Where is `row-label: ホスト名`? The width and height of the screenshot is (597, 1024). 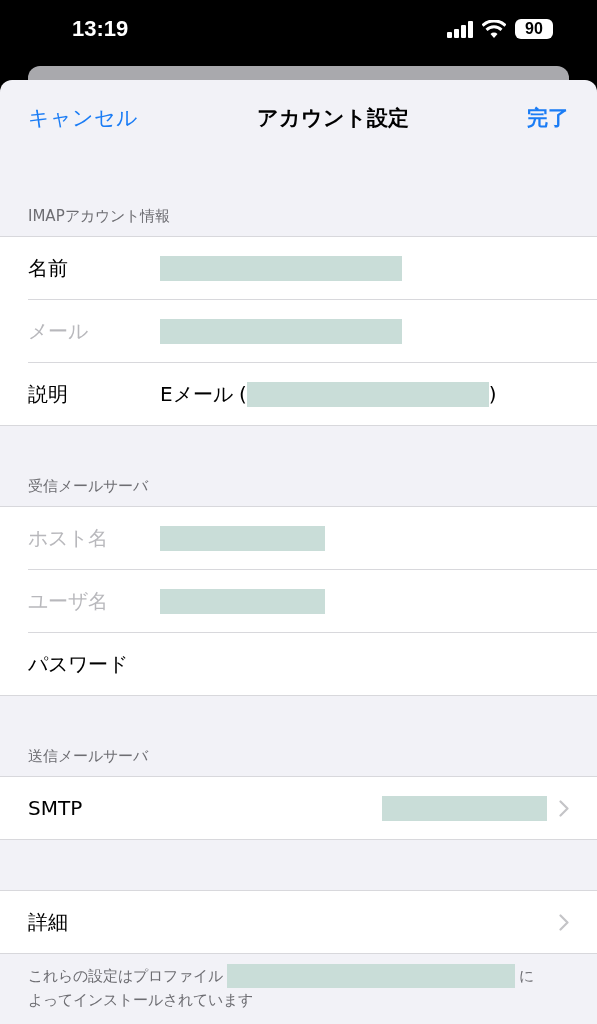 row-label: ホスト名 is located at coordinates (68, 538).